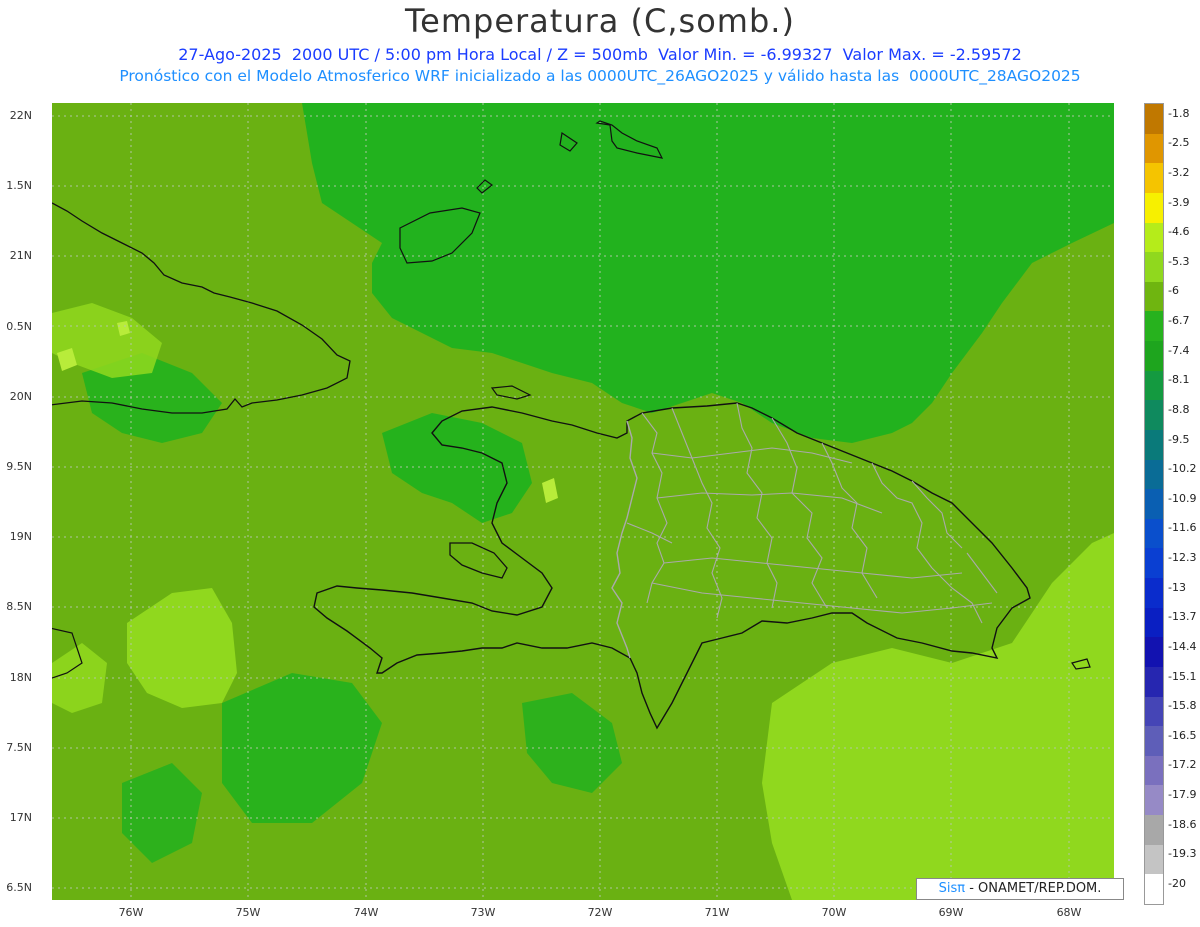 This screenshot has height=927, width=1200. Describe the element at coordinates (600, 912) in the screenshot. I see `x-tick-label: 72W` at that location.